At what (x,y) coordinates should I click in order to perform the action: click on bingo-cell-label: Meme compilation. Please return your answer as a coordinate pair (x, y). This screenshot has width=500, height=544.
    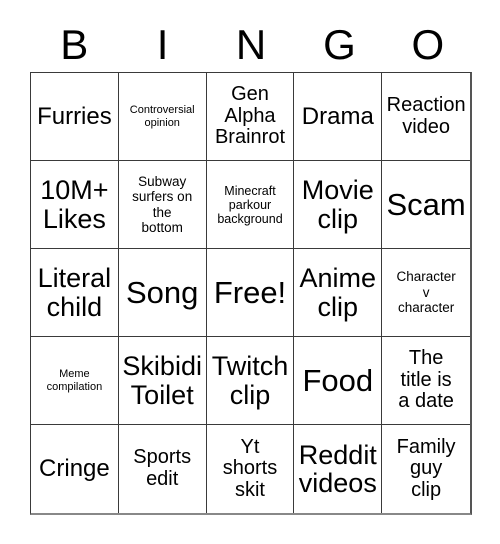
    Looking at the image, I should click on (74, 380).